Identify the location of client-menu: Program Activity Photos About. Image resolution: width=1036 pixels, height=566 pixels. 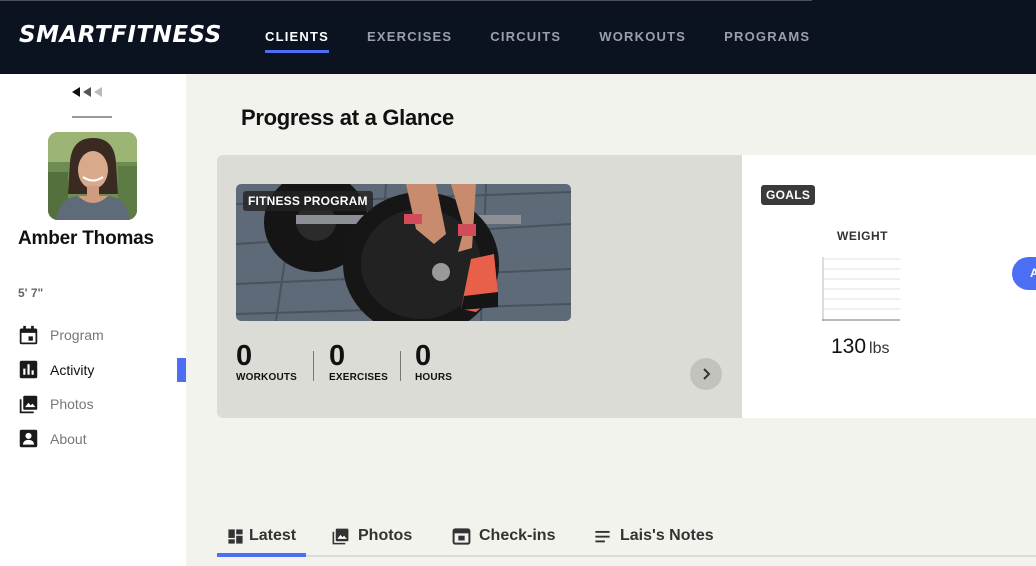
(102, 387).